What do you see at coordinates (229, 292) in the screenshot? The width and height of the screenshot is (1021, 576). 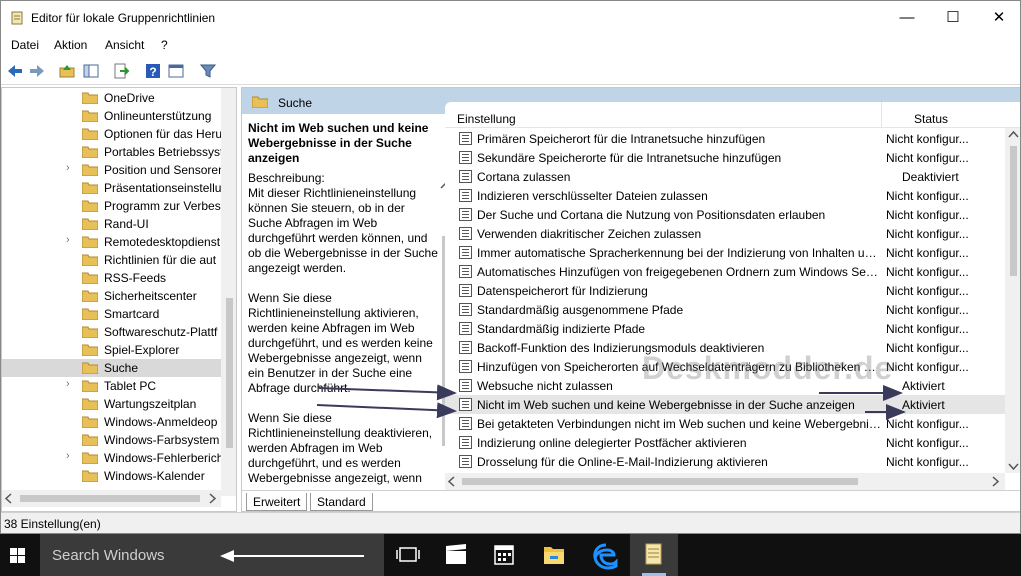 I see `tree-vertical-scrollbar` at bounding box center [229, 292].